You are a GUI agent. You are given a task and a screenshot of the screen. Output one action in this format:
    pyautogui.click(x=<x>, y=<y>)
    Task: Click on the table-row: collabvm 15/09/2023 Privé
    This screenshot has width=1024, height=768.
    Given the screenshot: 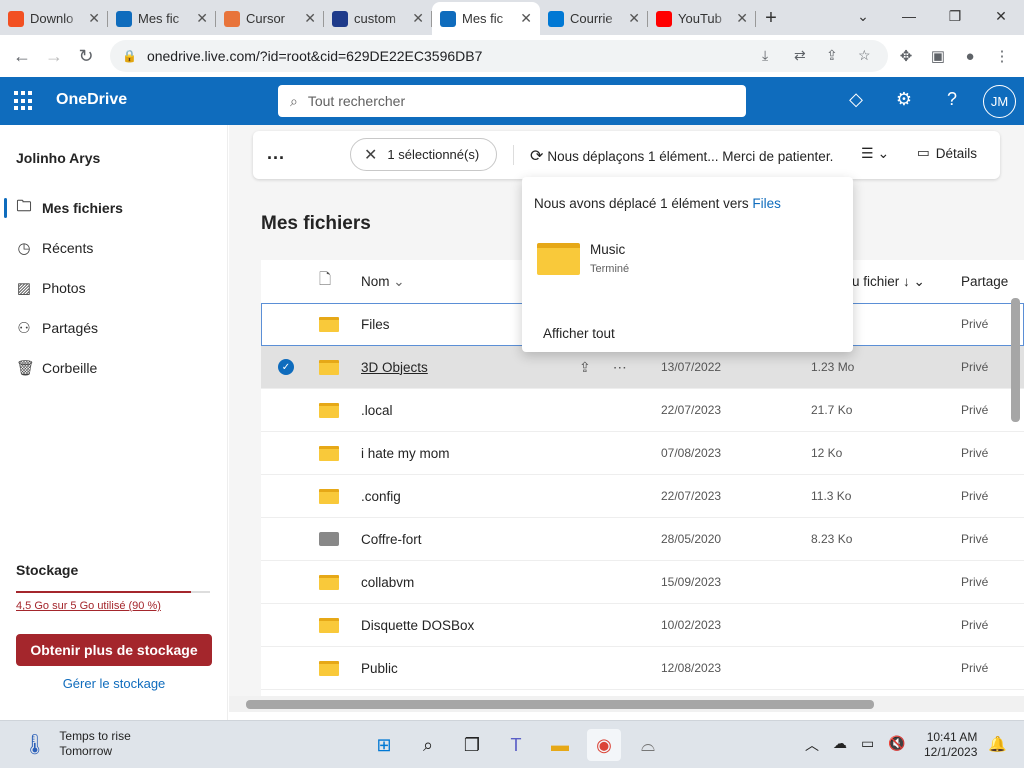 What is the action you would take?
    pyautogui.click(x=642, y=582)
    